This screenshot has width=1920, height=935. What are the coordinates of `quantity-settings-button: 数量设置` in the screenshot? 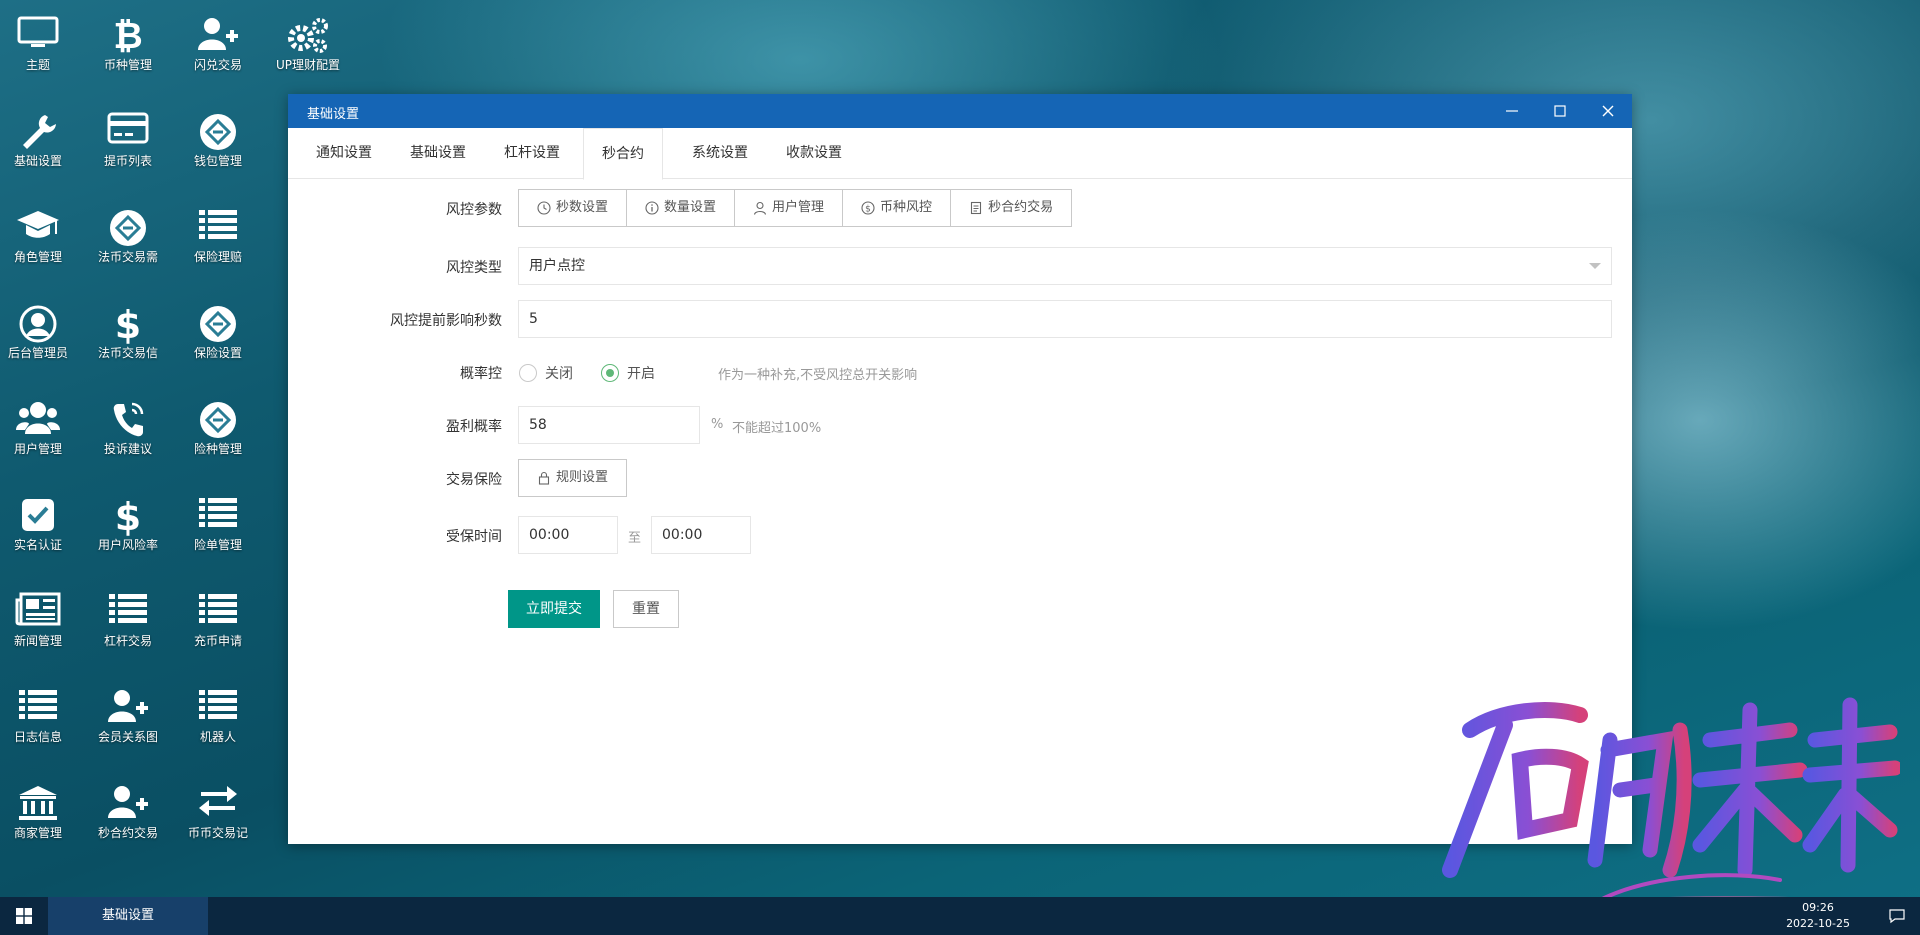 It's located at (681, 208).